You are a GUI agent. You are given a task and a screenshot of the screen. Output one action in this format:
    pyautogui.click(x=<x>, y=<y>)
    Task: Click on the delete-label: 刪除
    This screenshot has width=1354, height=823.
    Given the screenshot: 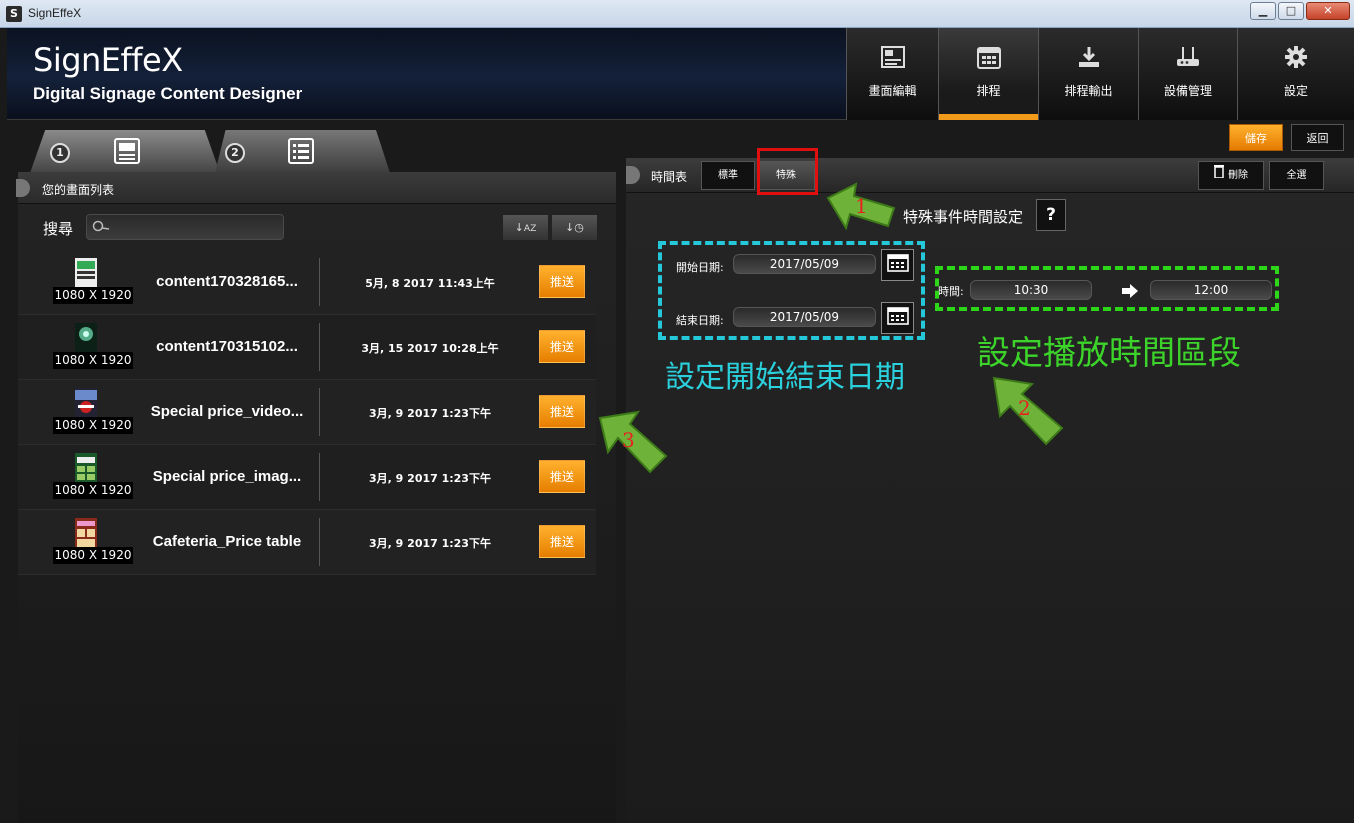 What is the action you would take?
    pyautogui.click(x=1238, y=175)
    